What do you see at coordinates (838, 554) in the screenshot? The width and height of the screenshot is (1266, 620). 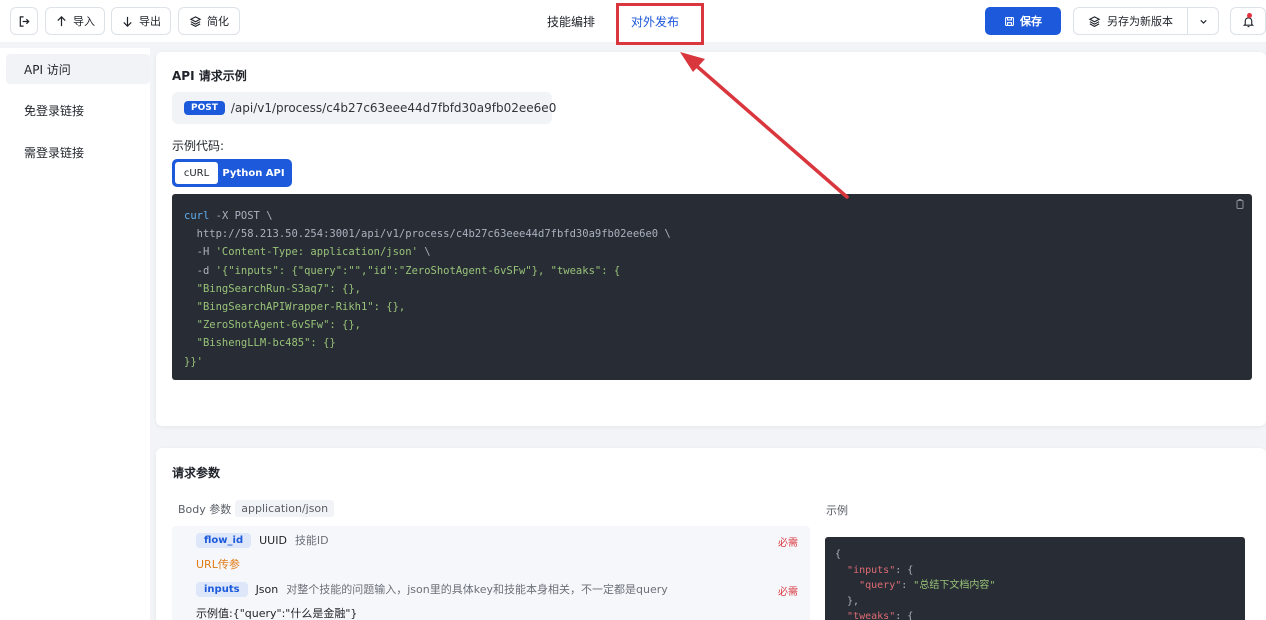 I see `ex-line1: {` at bounding box center [838, 554].